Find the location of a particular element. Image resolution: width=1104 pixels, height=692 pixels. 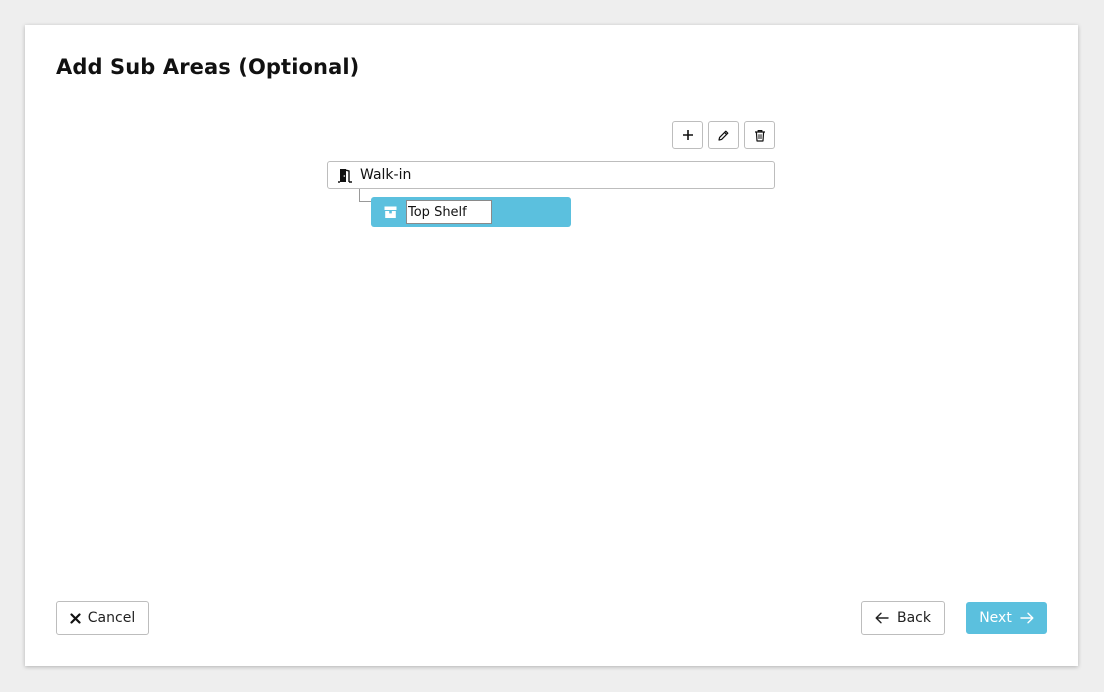

add-node-button is located at coordinates (687, 135).